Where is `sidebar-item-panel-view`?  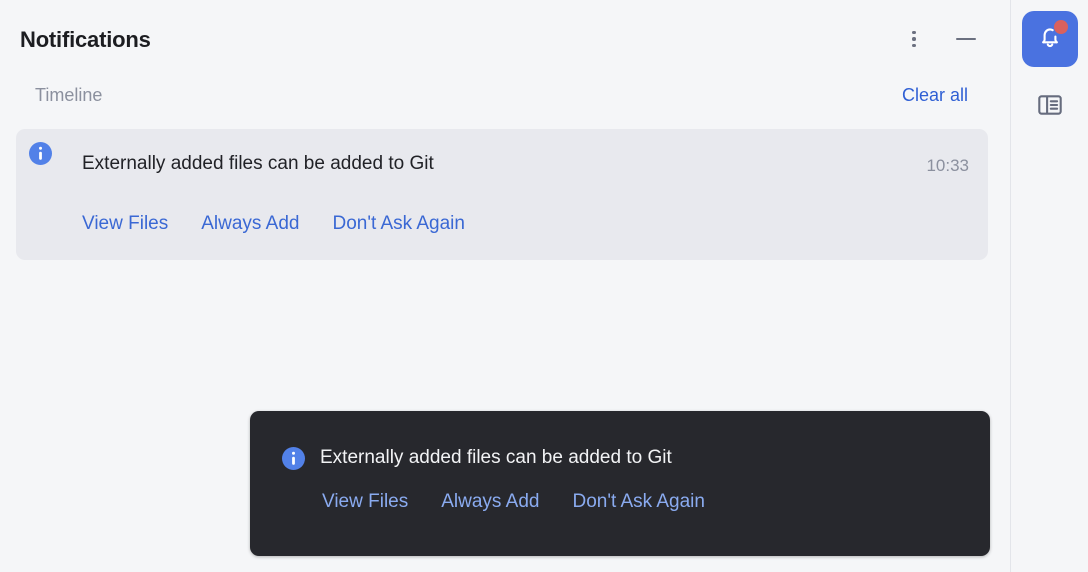 sidebar-item-panel-view is located at coordinates (1050, 107).